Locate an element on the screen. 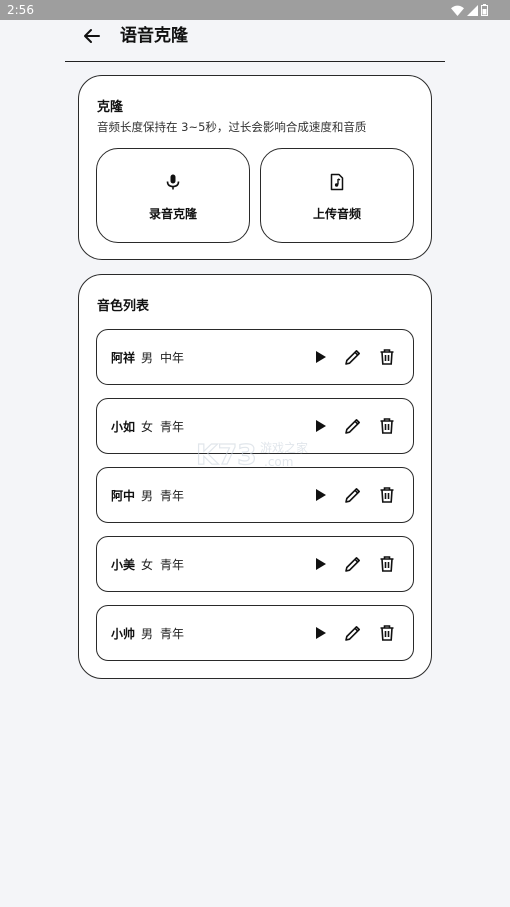 This screenshot has height=907, width=510. voice-name: 阿中 is located at coordinates (123, 496).